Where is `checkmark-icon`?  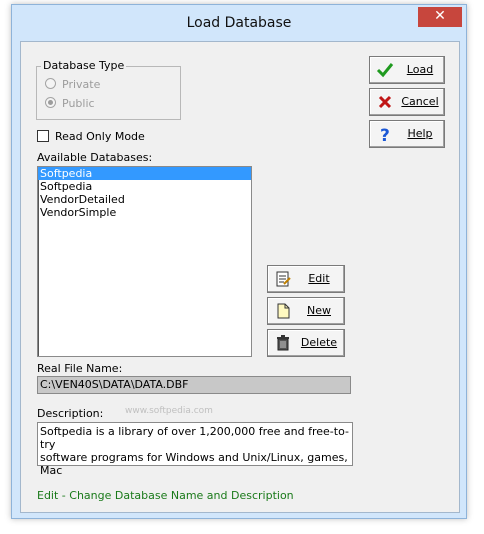
checkmark-icon is located at coordinates (385, 70).